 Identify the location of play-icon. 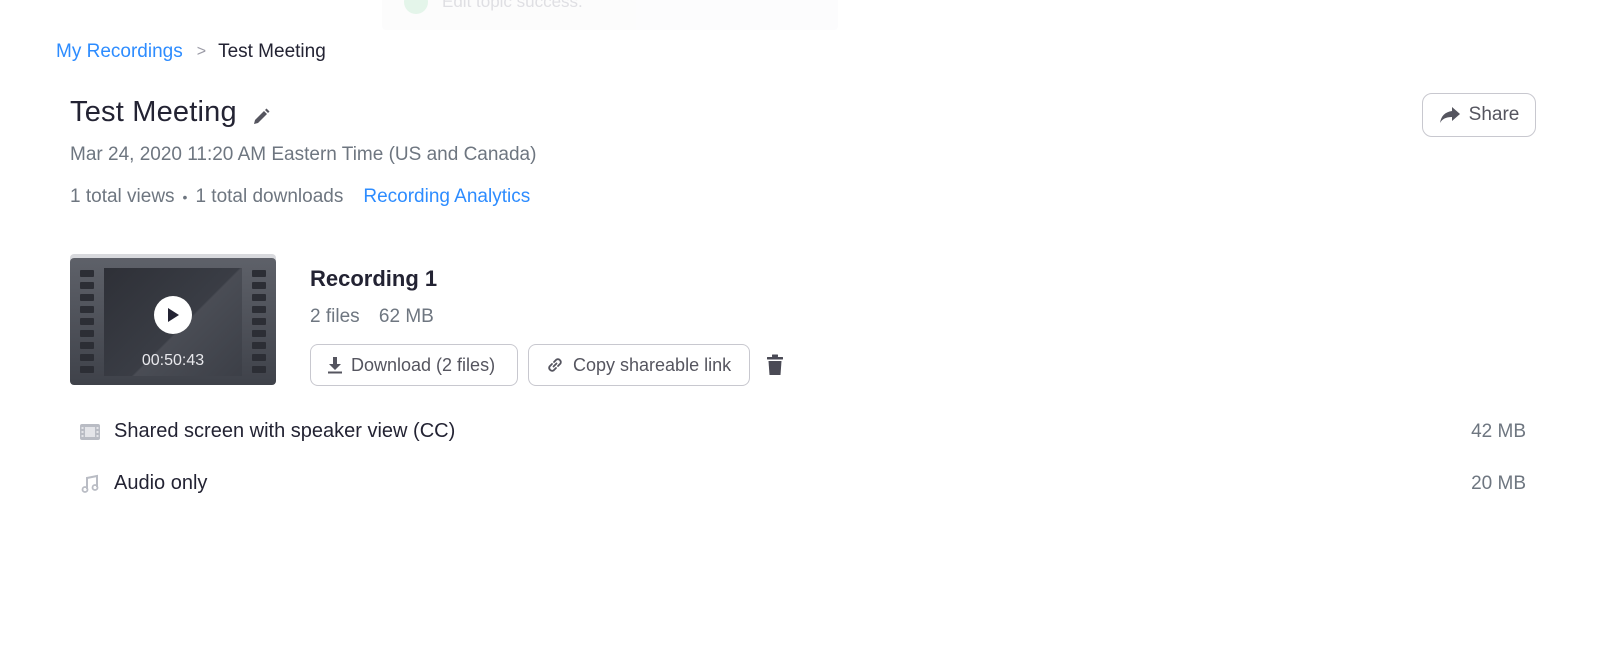
(173, 315).